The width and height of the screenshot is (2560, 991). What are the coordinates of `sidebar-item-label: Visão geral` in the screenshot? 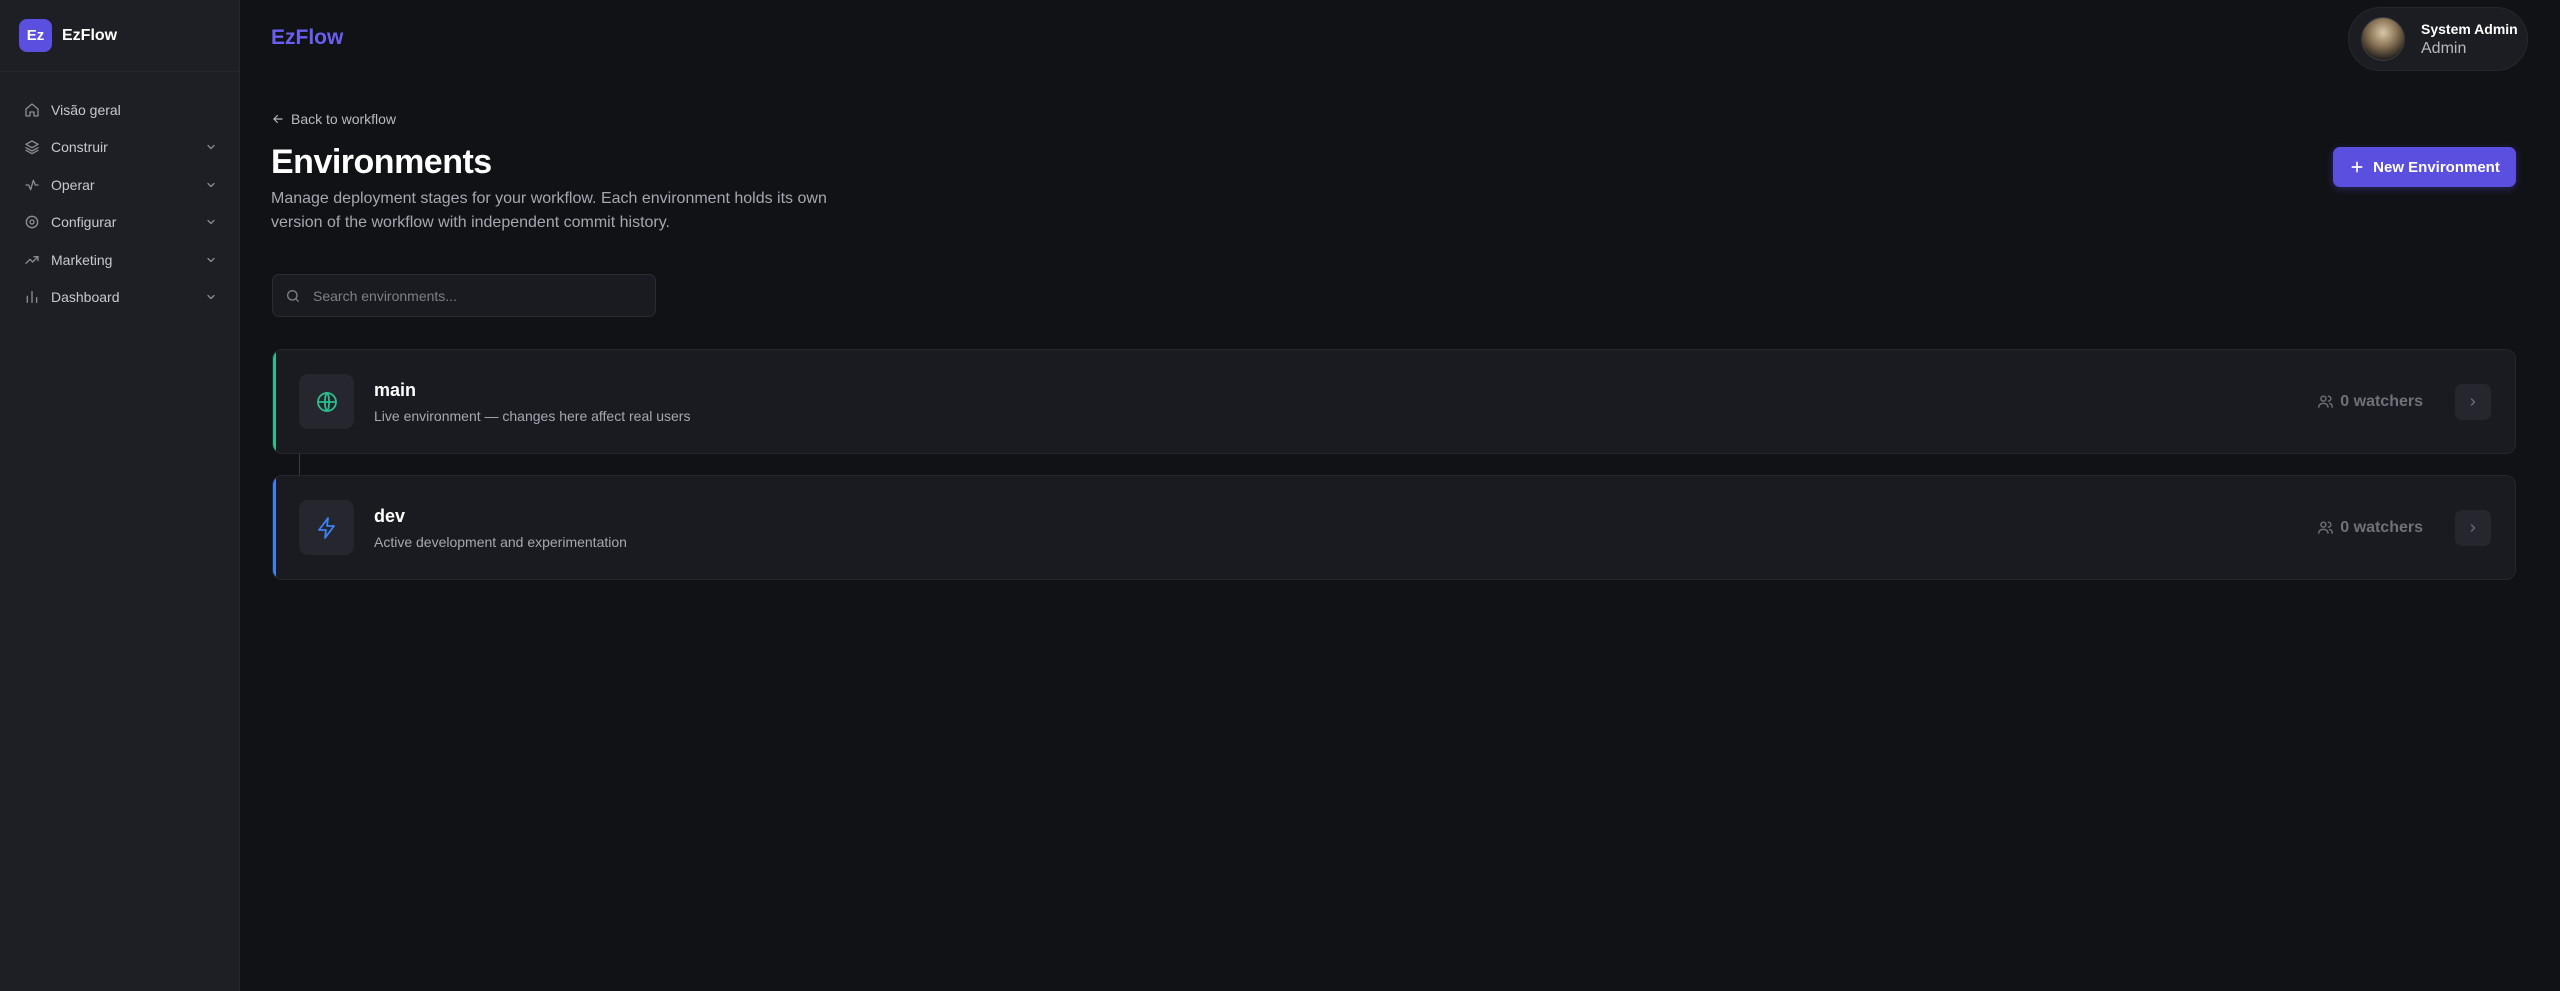 It's located at (86, 109).